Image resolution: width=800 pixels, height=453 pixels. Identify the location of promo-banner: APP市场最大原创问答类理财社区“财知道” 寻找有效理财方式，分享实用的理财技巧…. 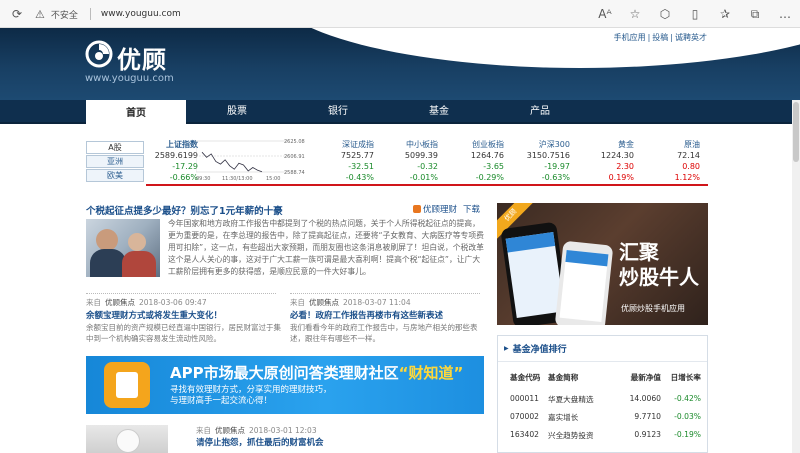
(285, 385).